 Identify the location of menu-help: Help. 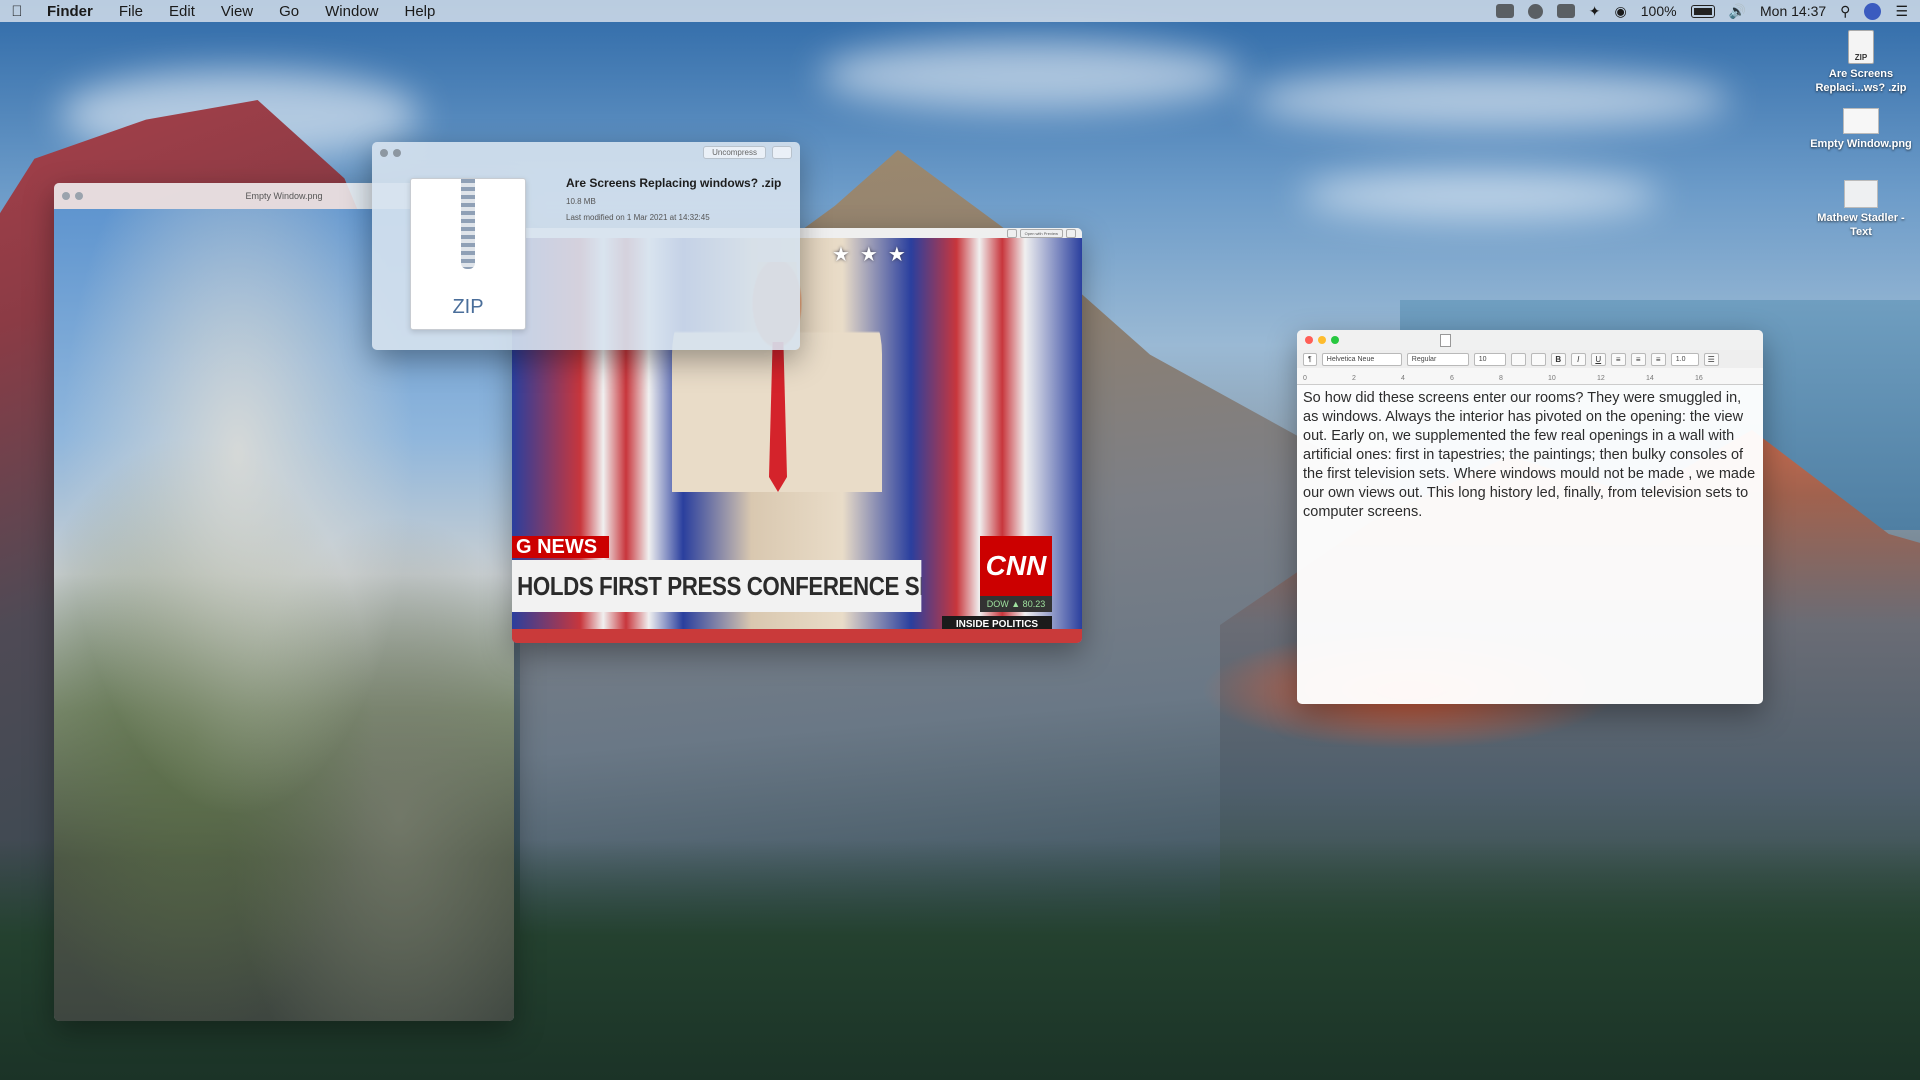
(420, 11).